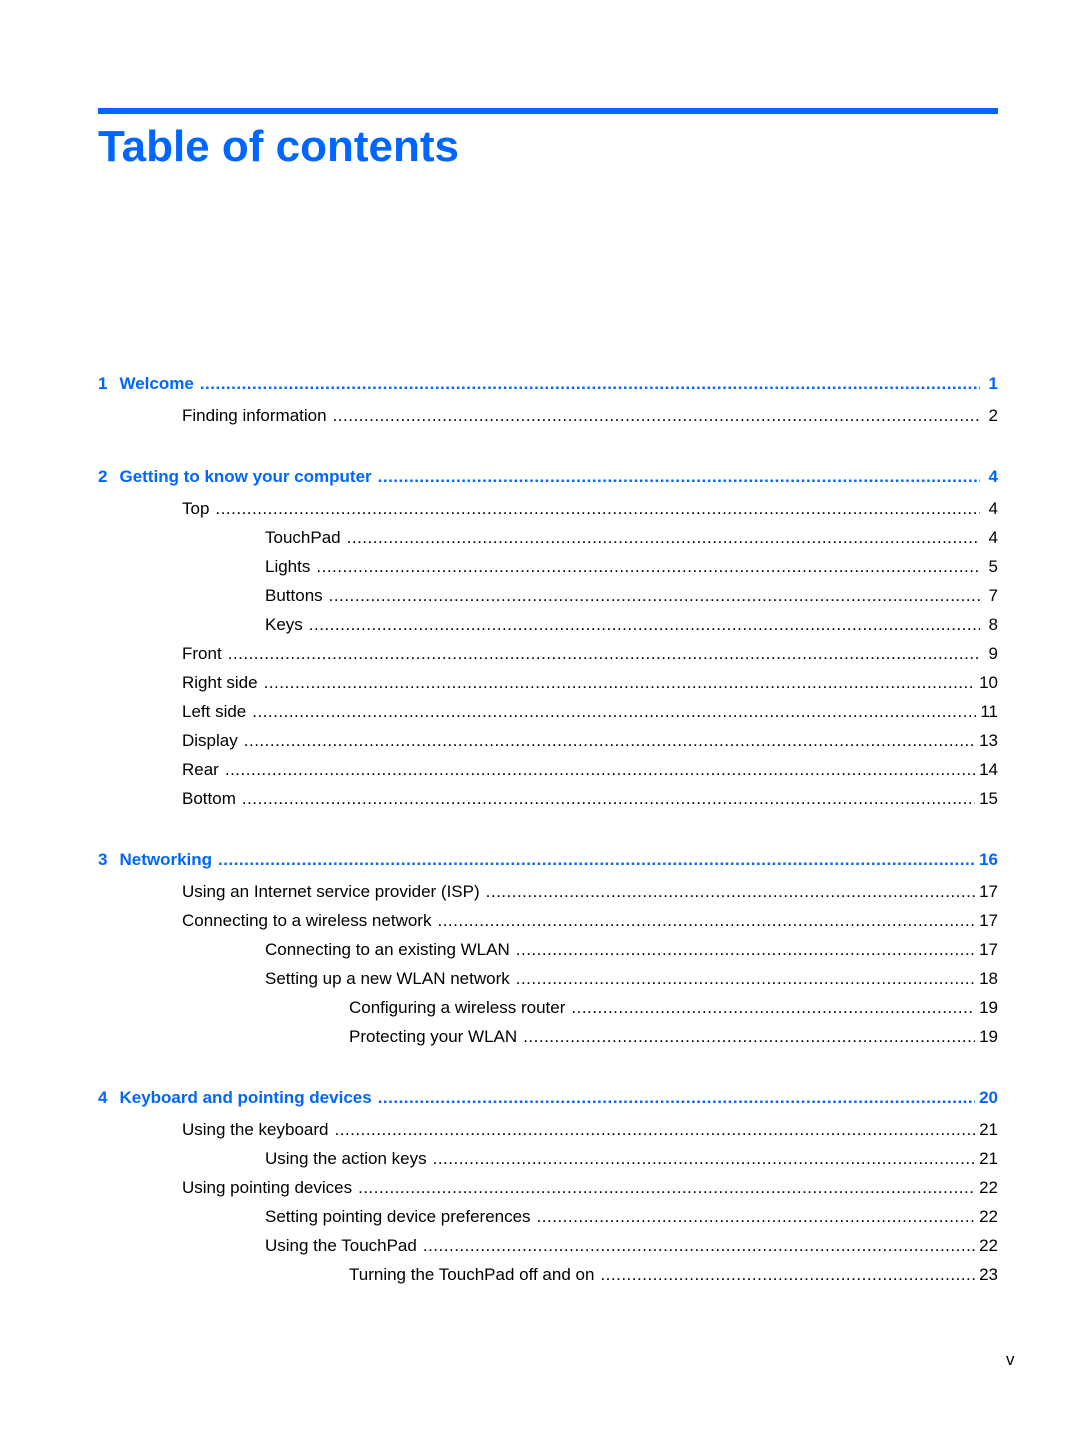 The height and width of the screenshot is (1437, 1080). Describe the element at coordinates (993, 415) in the screenshot. I see `entry-page-number: 2` at that location.